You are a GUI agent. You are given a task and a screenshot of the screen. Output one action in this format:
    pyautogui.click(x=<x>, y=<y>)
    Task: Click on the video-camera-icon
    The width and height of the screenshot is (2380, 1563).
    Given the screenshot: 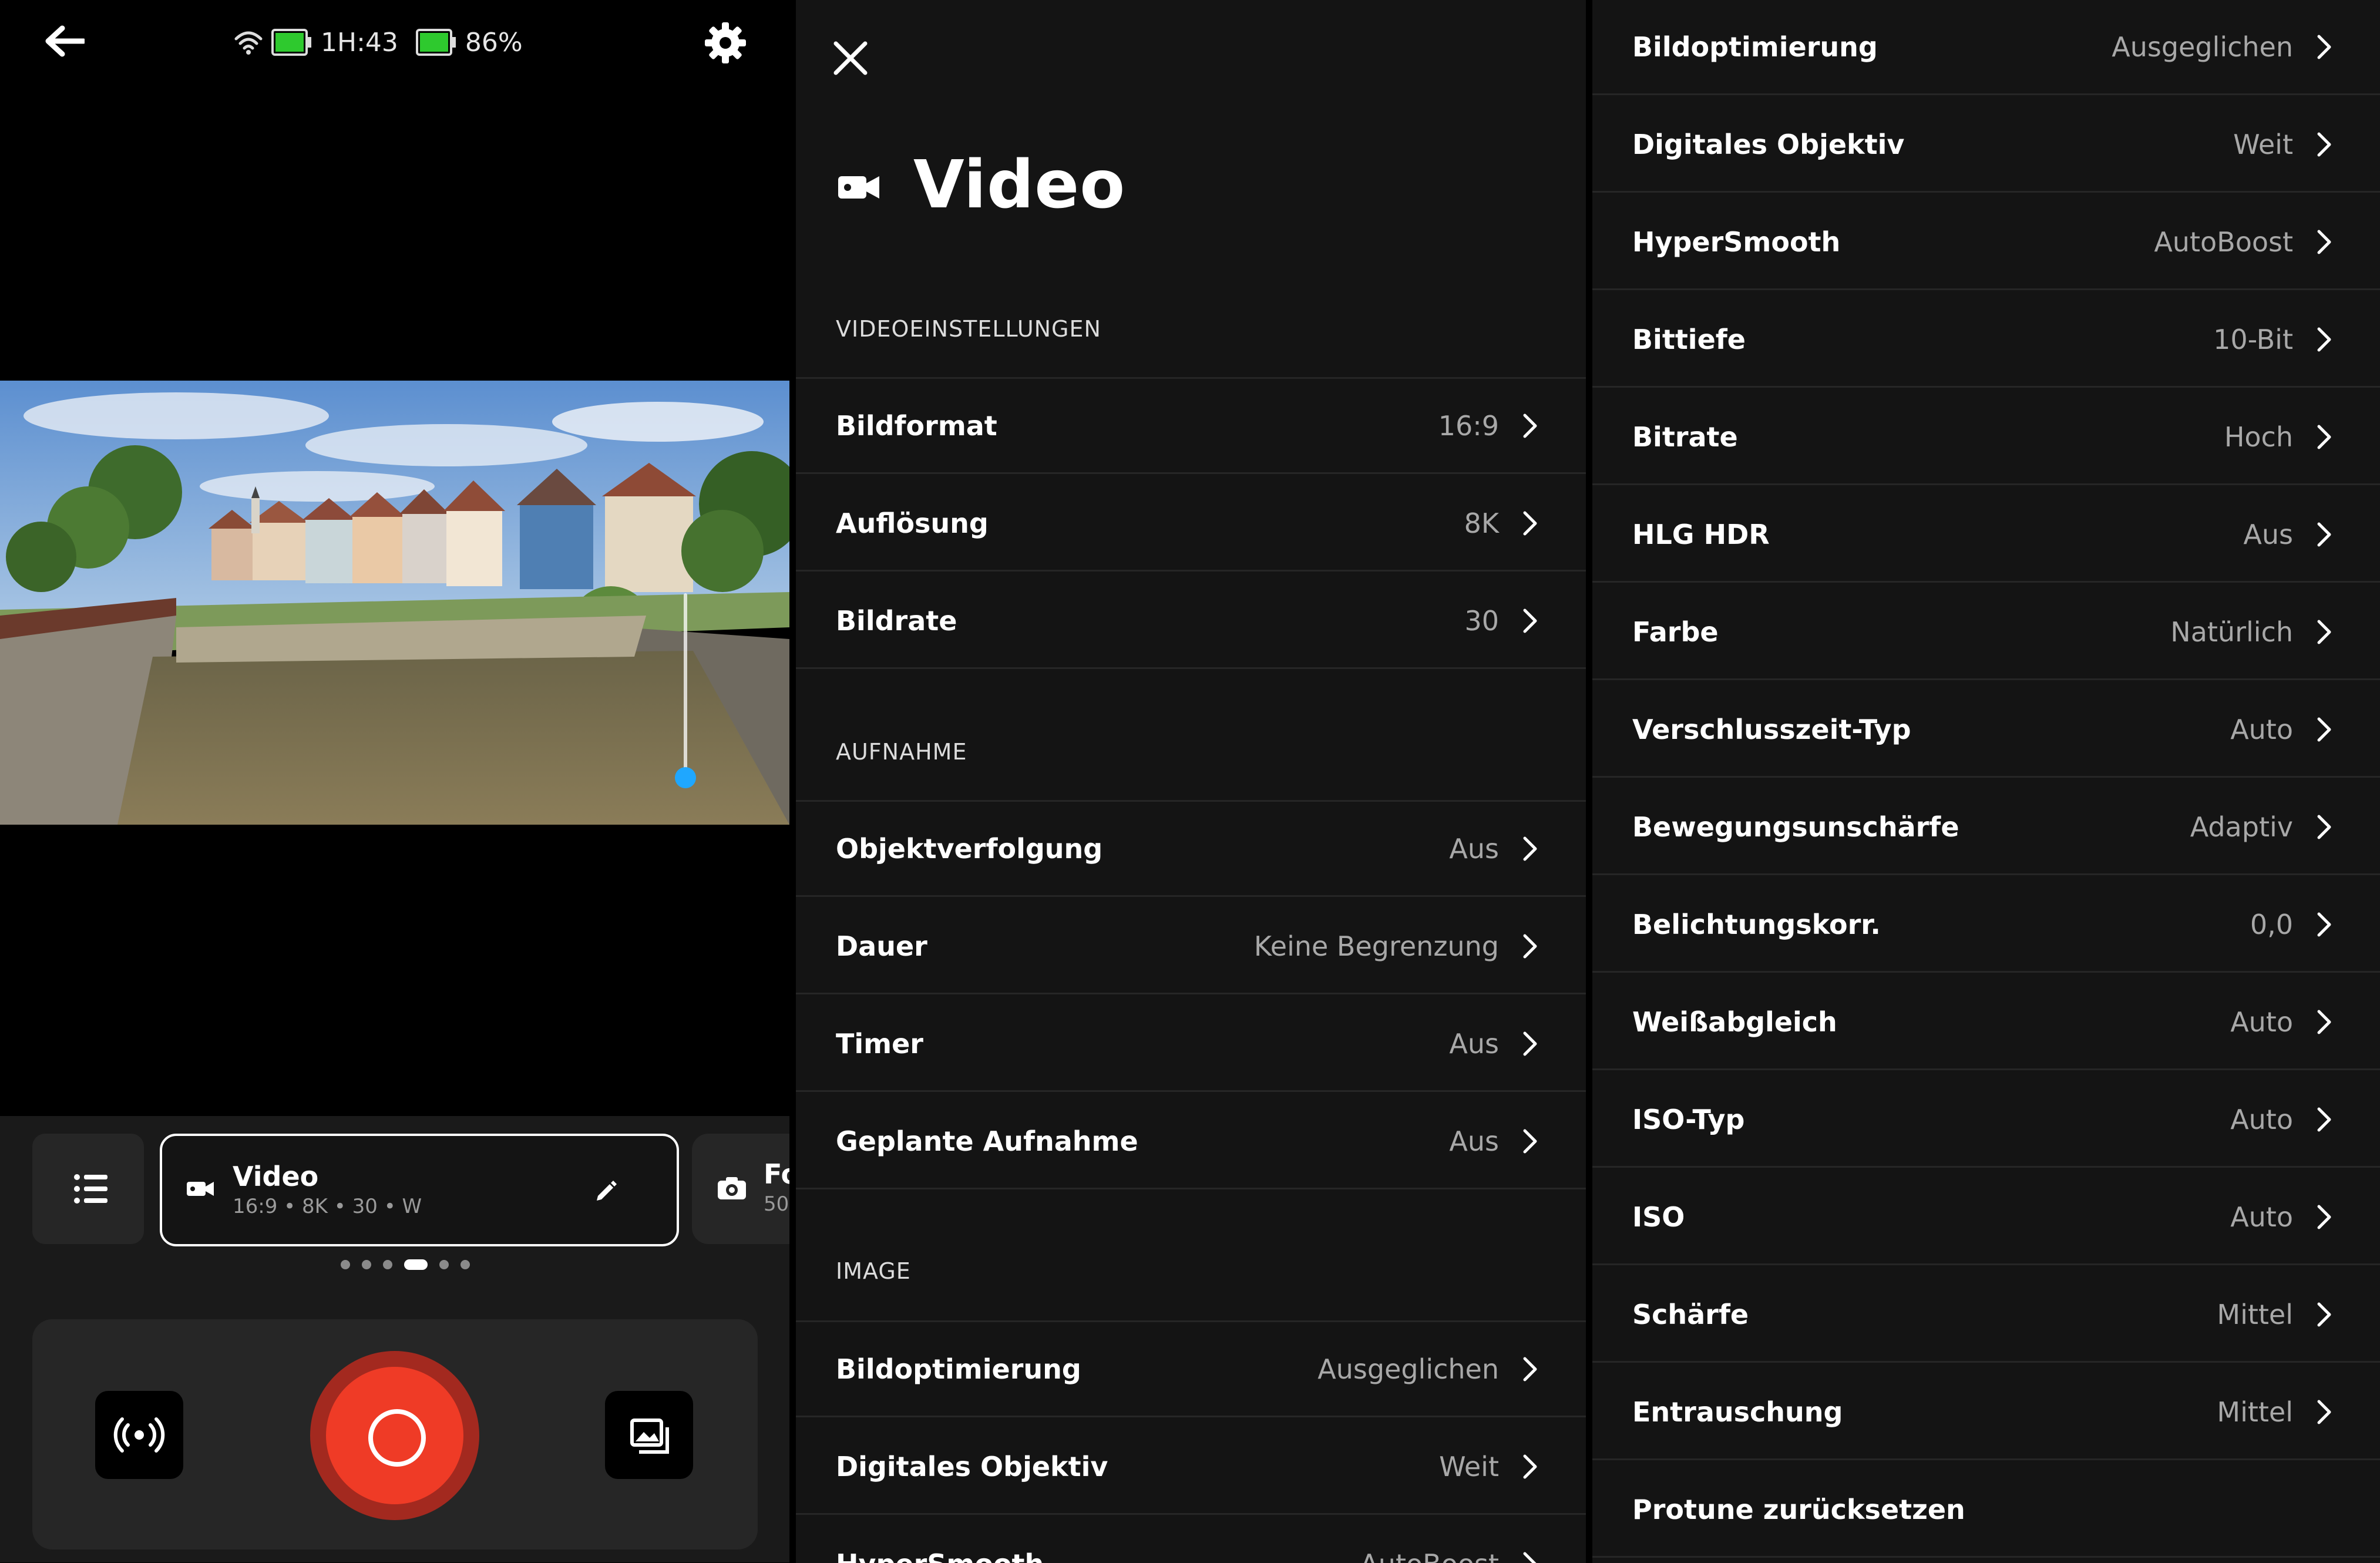 What is the action you would take?
    pyautogui.click(x=200, y=1189)
    